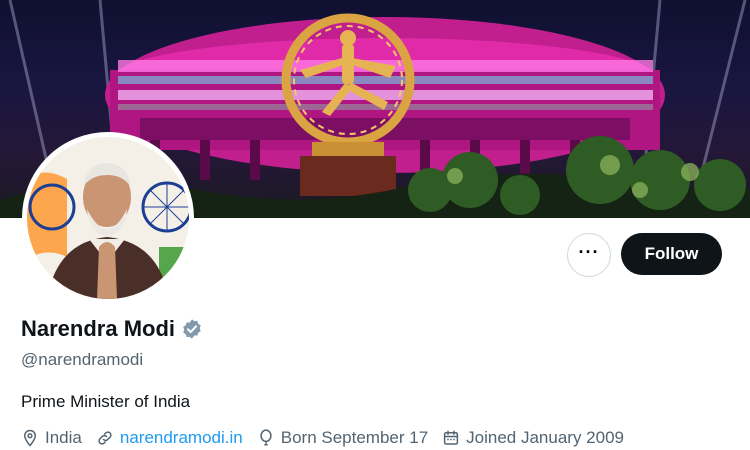 The width and height of the screenshot is (750, 450). I want to click on balloon-icon, so click(266, 437).